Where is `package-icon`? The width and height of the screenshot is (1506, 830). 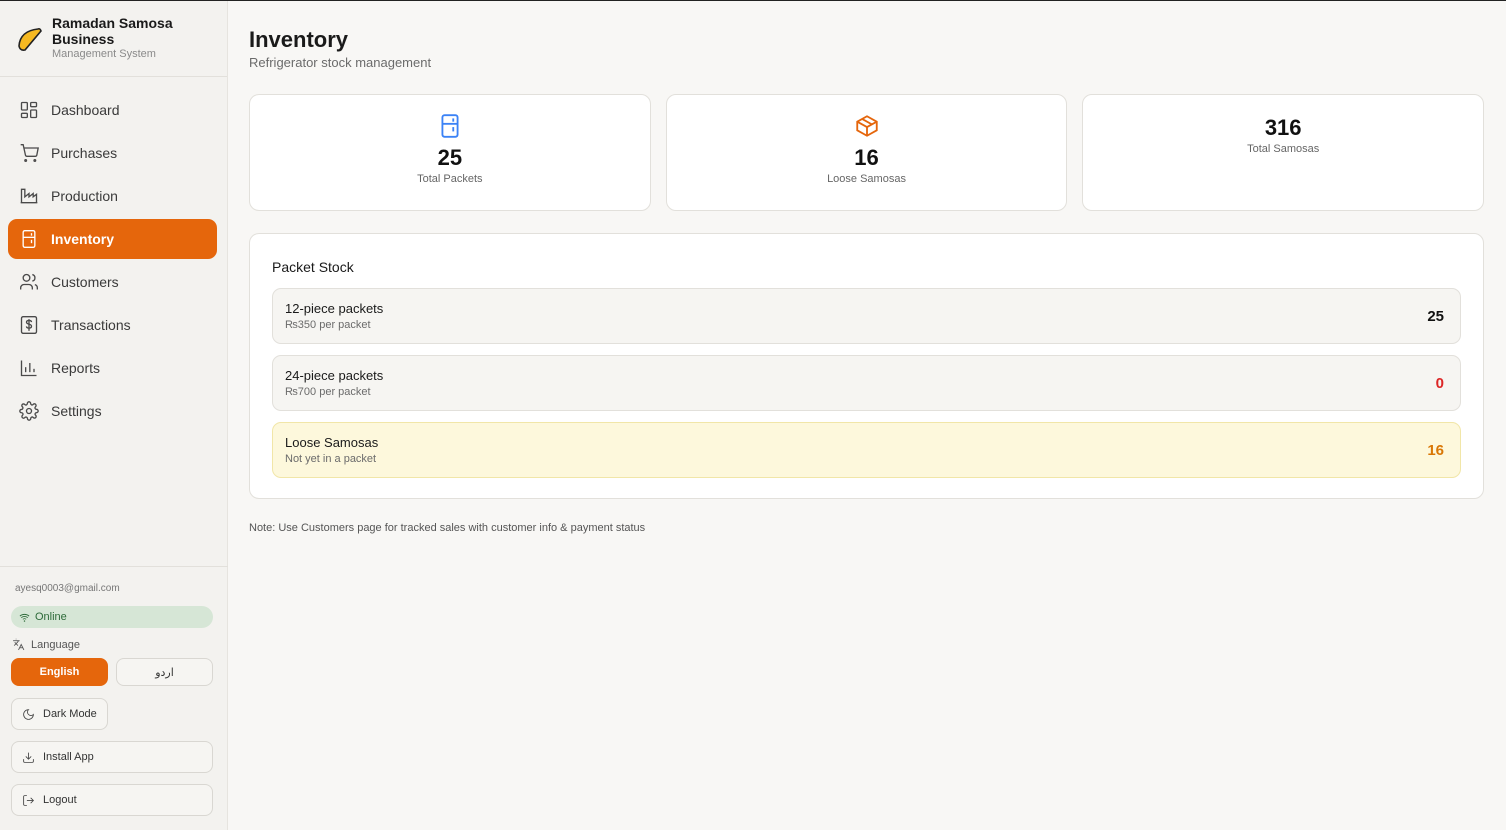
package-icon is located at coordinates (866, 126).